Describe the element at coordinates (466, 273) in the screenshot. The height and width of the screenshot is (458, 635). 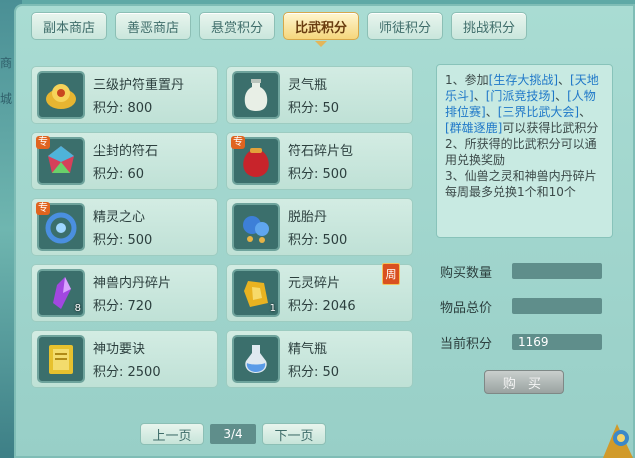
I see `quantity-label: 购买数量` at that location.